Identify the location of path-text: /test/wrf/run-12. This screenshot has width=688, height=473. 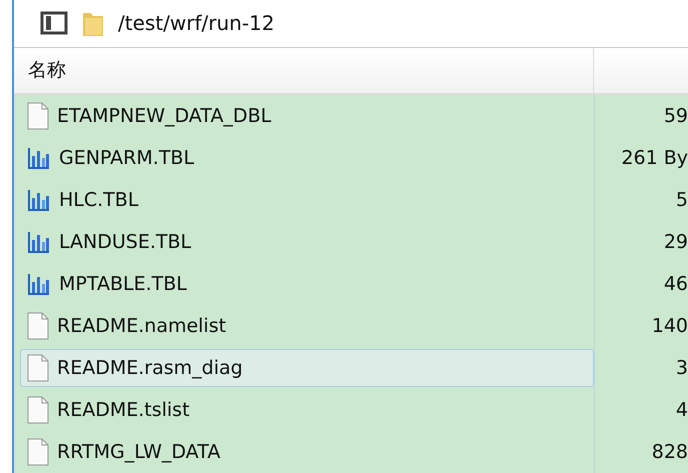
(196, 23).